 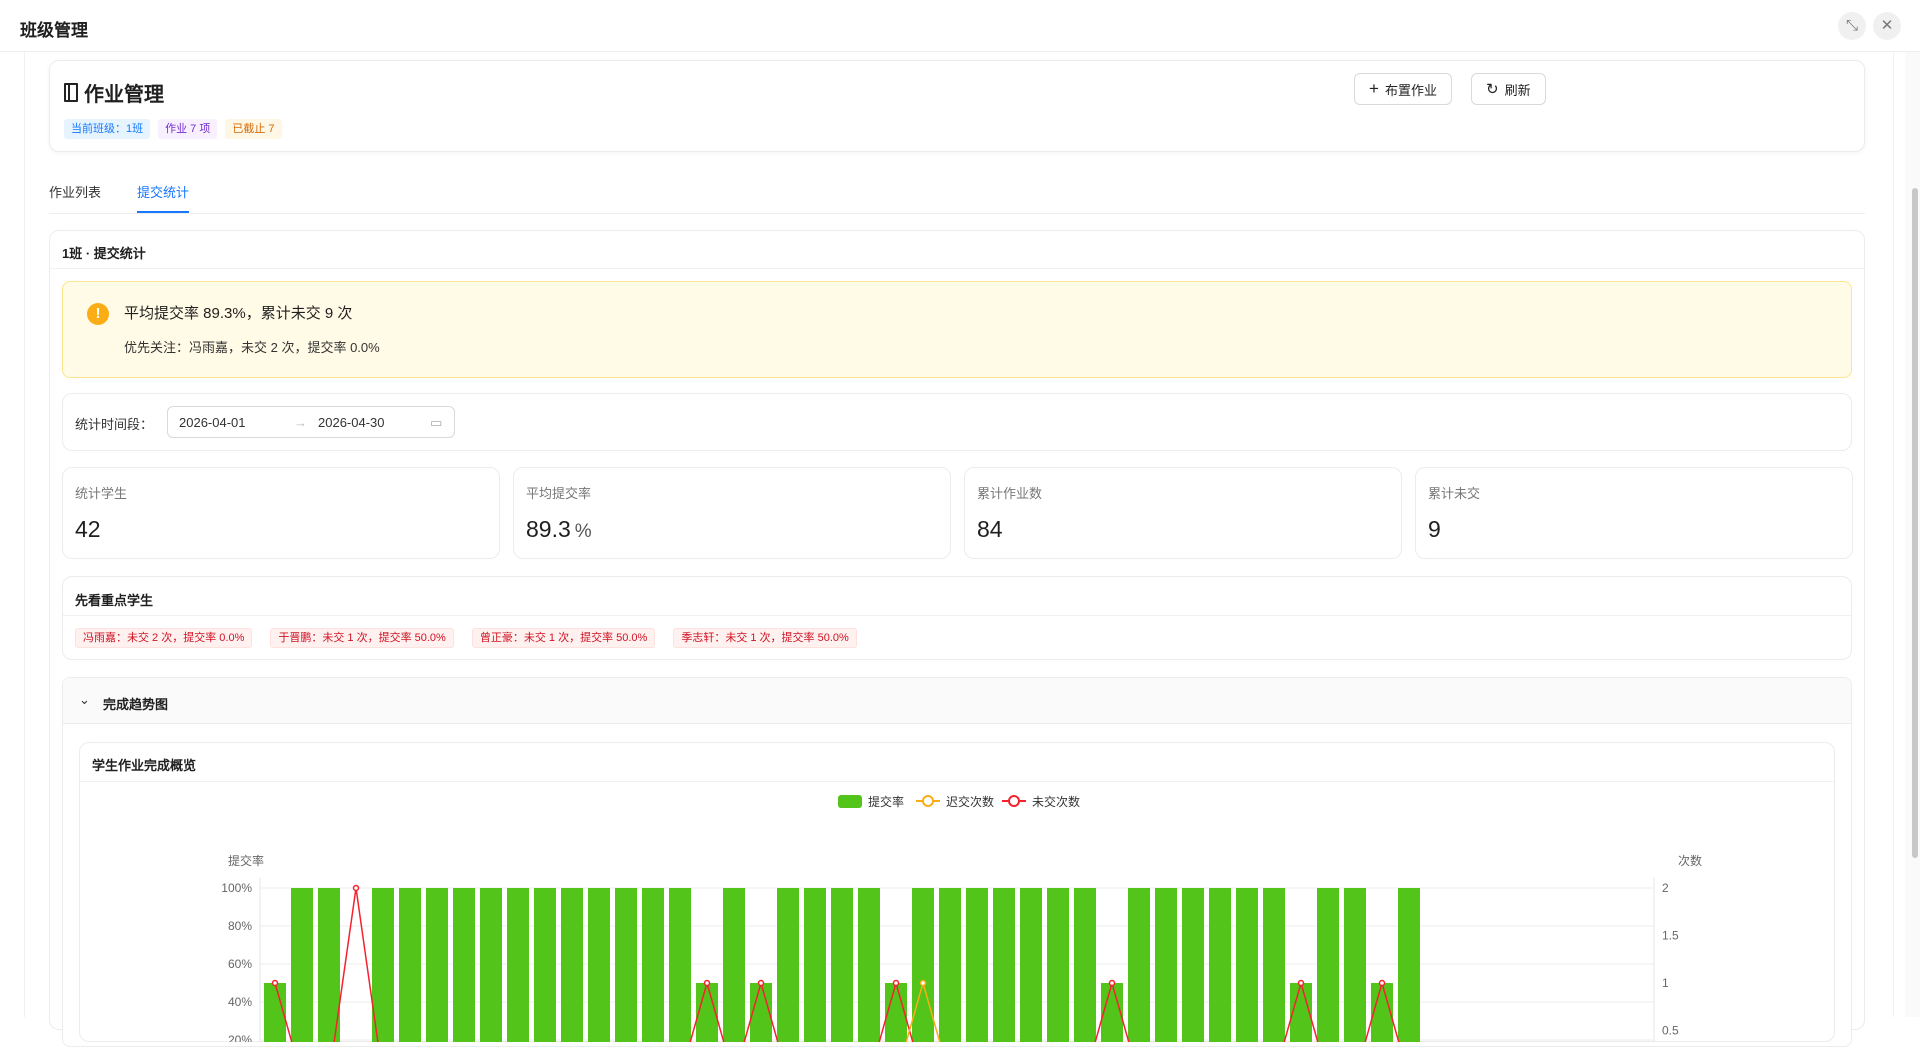 I want to click on focus-student-tag: 季志轩：未交 1 次，提交率 50.0%, so click(x=765, y=638).